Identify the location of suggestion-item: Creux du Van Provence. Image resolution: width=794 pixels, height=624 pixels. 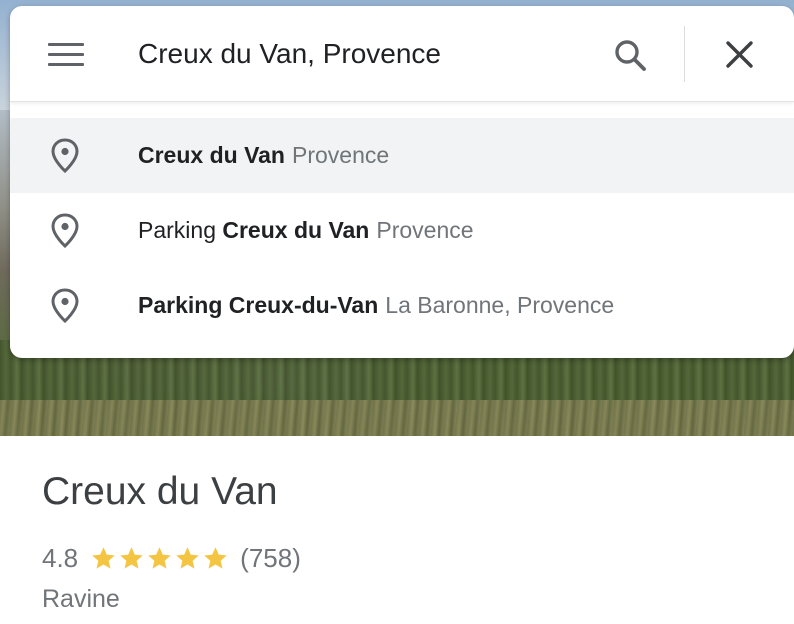
(402, 155).